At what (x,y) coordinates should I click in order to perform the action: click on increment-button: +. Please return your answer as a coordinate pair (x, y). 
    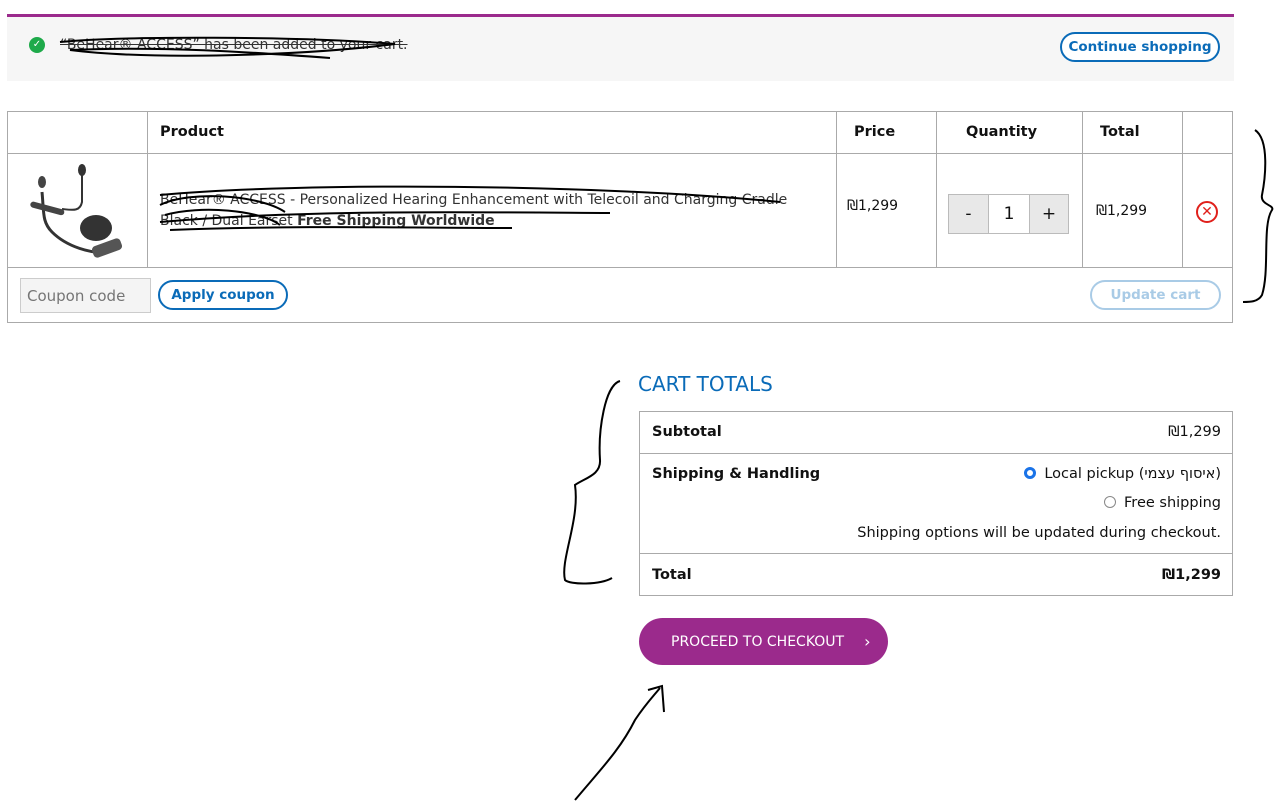
    Looking at the image, I should click on (1048, 214).